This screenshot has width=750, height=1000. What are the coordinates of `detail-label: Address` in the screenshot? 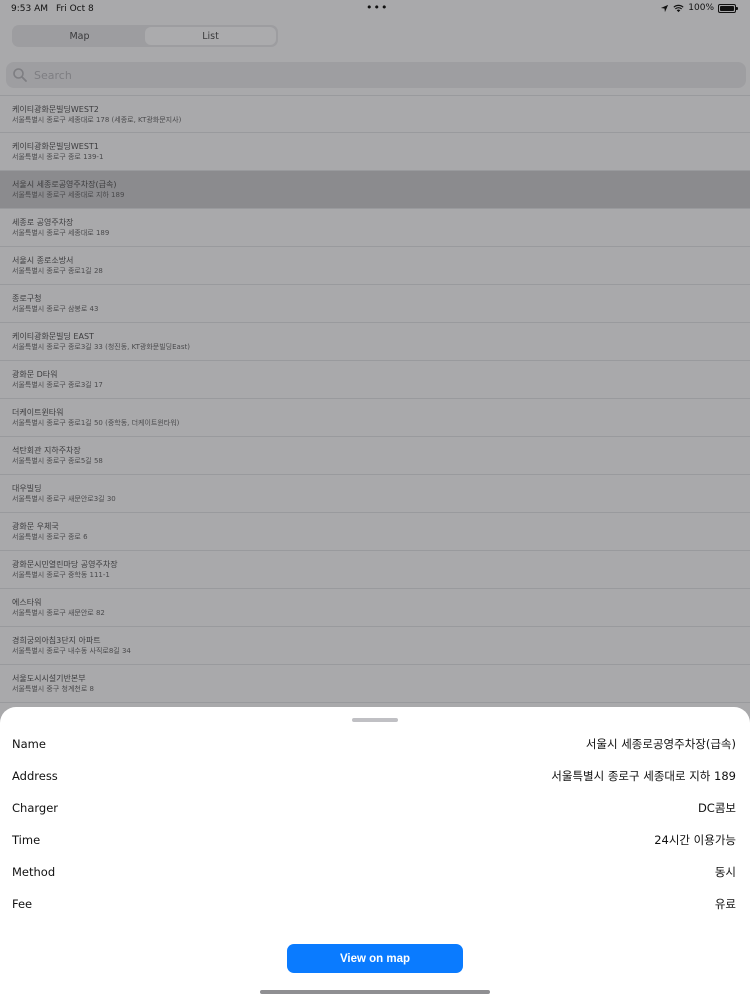 It's located at (35, 776).